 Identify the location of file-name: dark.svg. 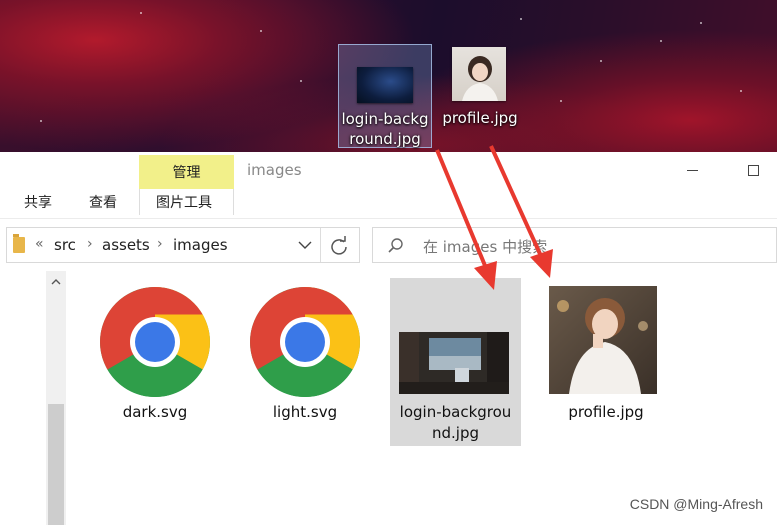
(155, 412).